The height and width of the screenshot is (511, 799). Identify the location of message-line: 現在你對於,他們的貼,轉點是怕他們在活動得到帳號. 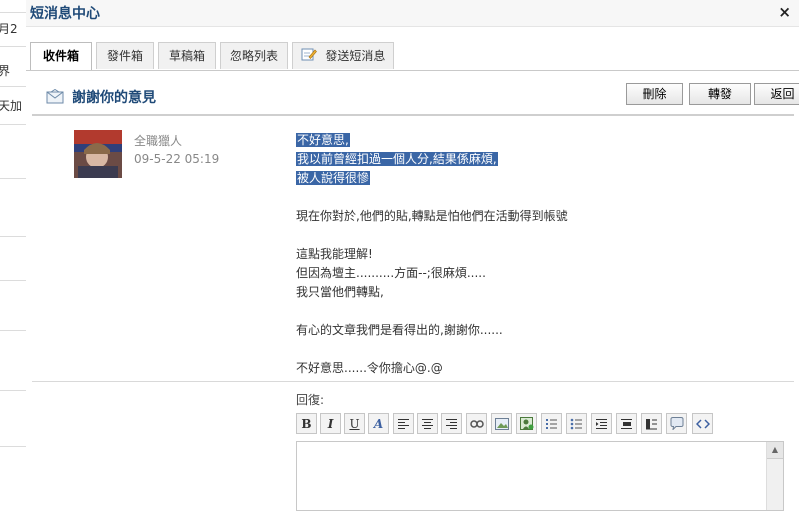
(432, 216).